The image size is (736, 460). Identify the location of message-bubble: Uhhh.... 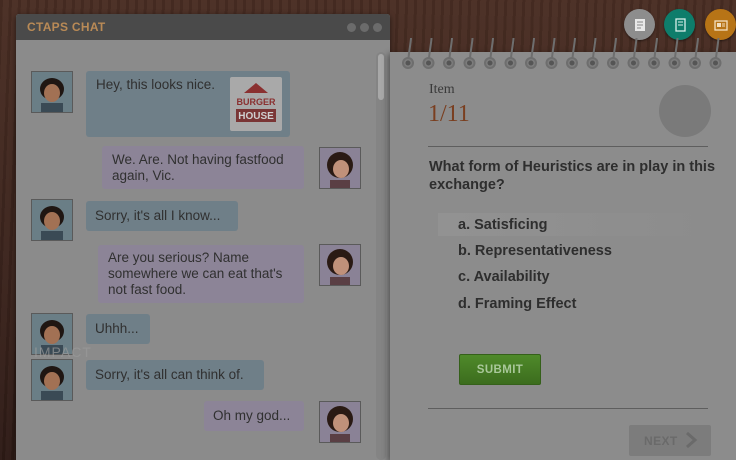
(118, 329).